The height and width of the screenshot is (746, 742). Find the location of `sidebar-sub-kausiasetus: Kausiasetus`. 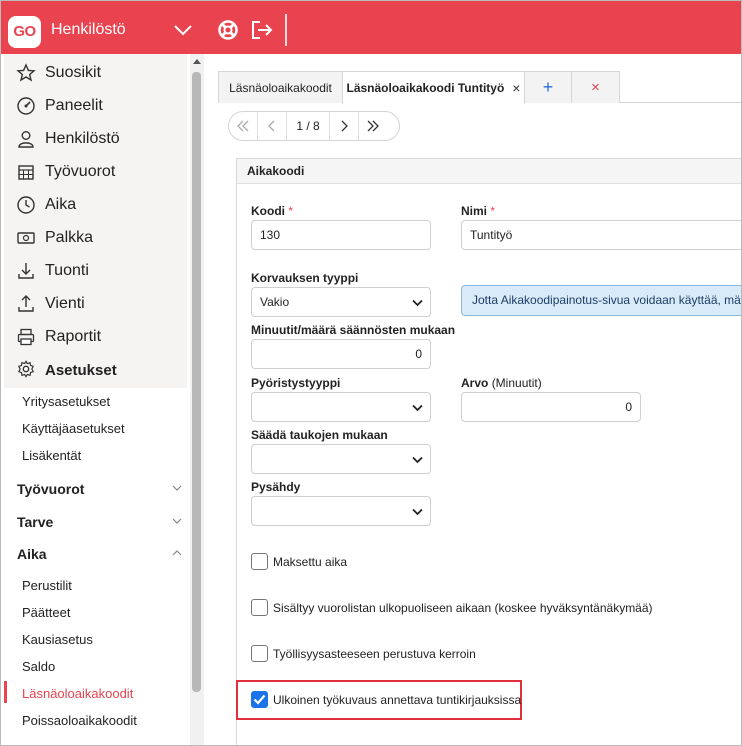

sidebar-sub-kausiasetus: Kausiasetus is located at coordinates (57, 639).